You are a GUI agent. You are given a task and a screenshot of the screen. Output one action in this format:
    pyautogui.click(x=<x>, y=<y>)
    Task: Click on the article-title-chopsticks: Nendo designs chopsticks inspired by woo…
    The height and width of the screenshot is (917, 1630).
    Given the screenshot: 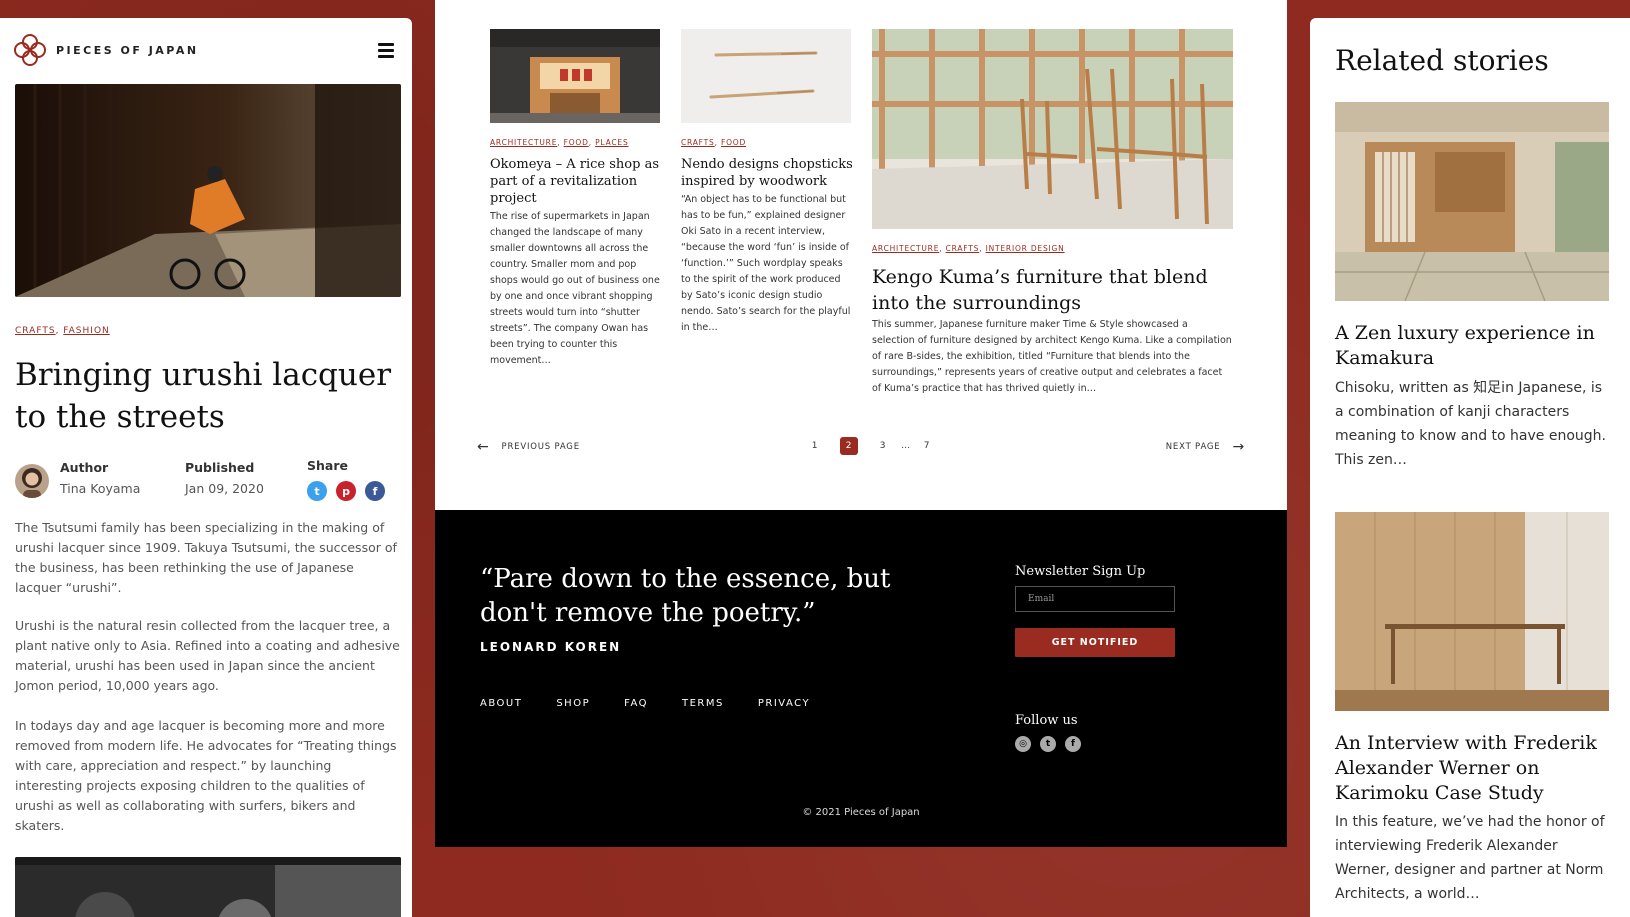 What is the action you would take?
    pyautogui.click(x=770, y=173)
    